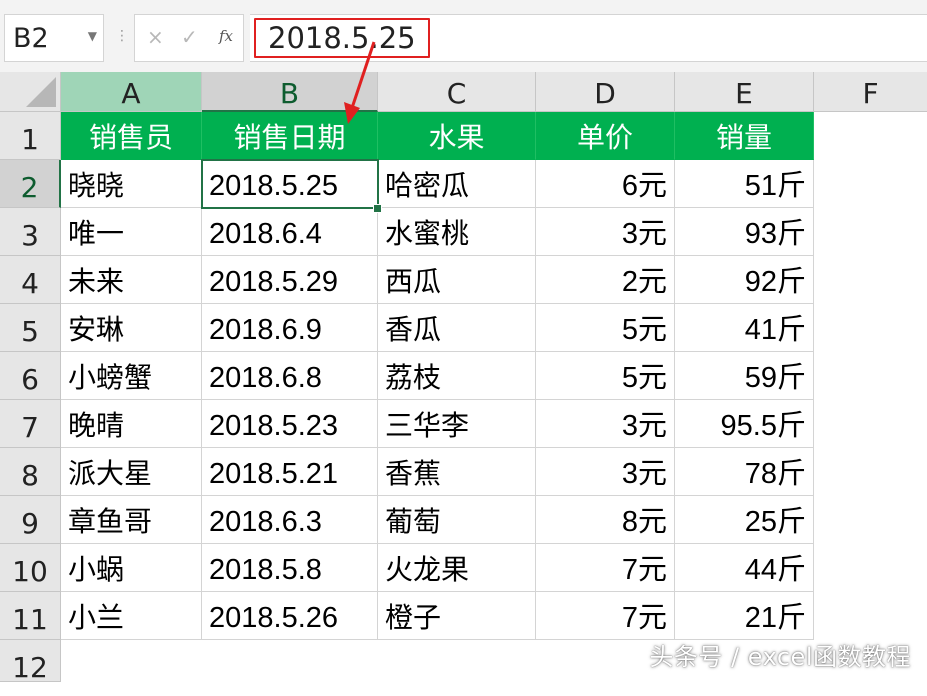 The height and width of the screenshot is (696, 927). Describe the element at coordinates (605, 520) in the screenshot. I see `table-cell: 8元` at that location.